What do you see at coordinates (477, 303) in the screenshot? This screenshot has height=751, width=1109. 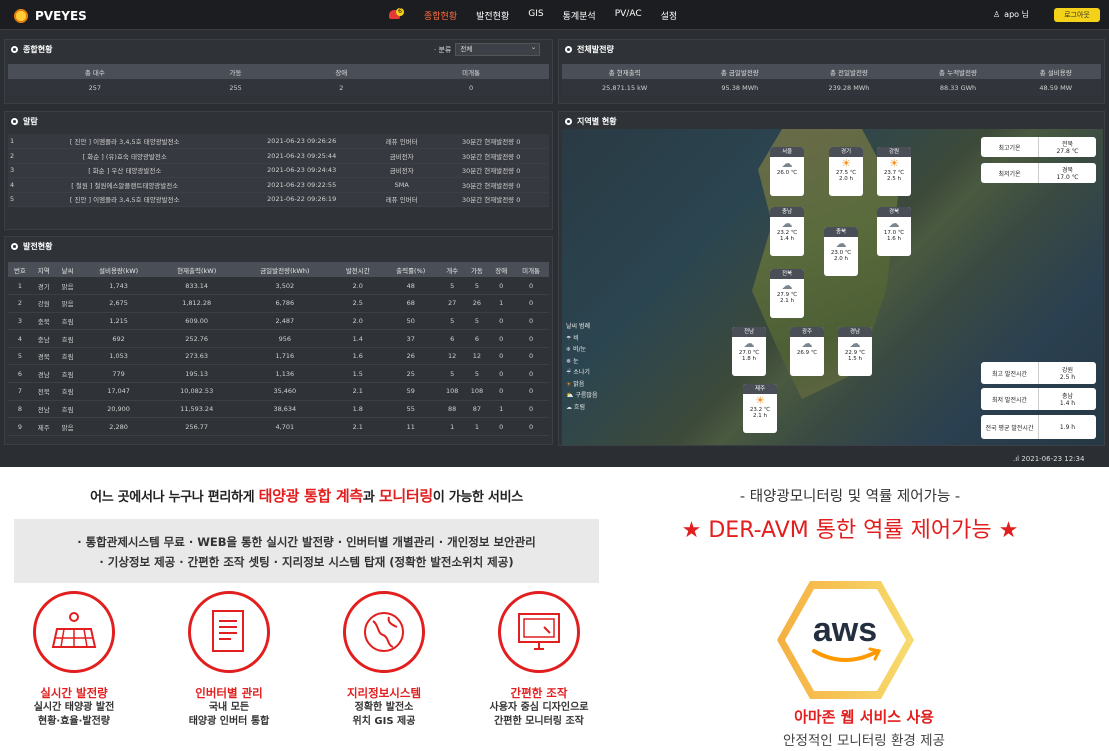 I see `generation-cell: 26` at bounding box center [477, 303].